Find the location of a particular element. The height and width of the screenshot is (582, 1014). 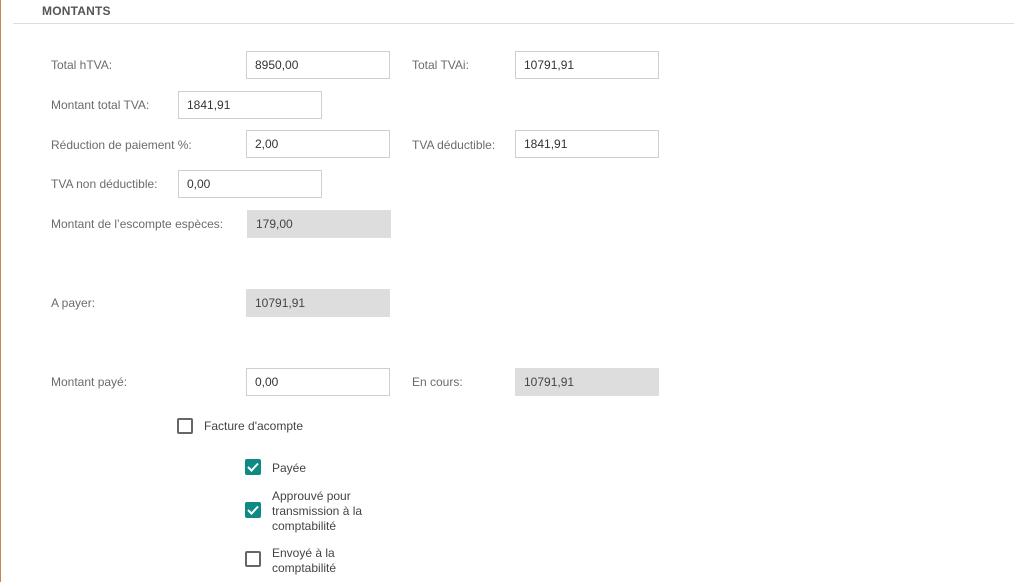

payee-label: Payée is located at coordinates (289, 468).